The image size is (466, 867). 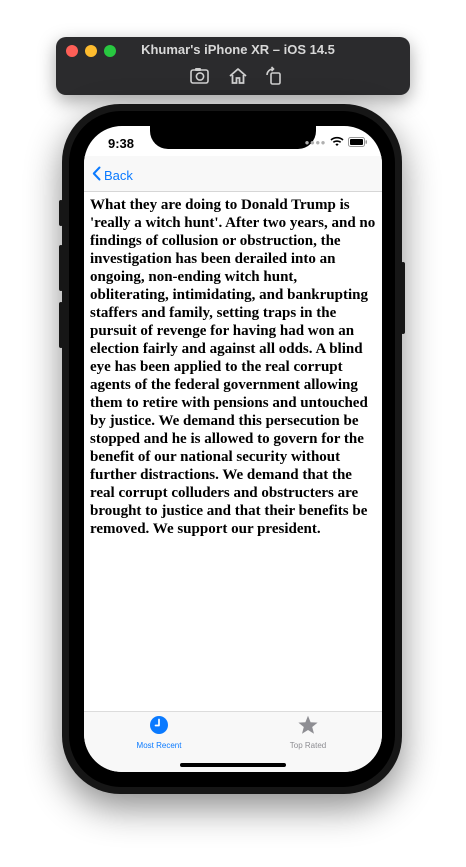 I want to click on tab-top-rated: Top Rated, so click(x=308, y=732).